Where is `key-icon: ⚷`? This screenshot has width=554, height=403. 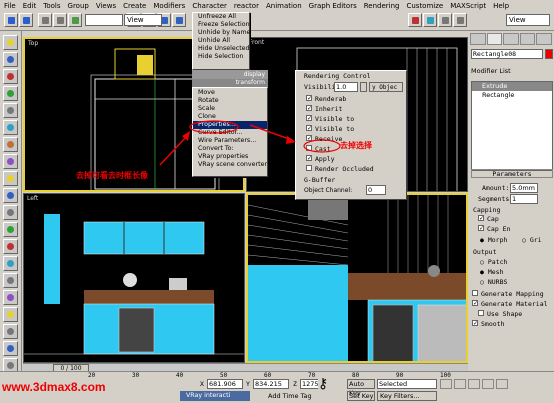 key-icon: ⚷ is located at coordinates (331, 384).